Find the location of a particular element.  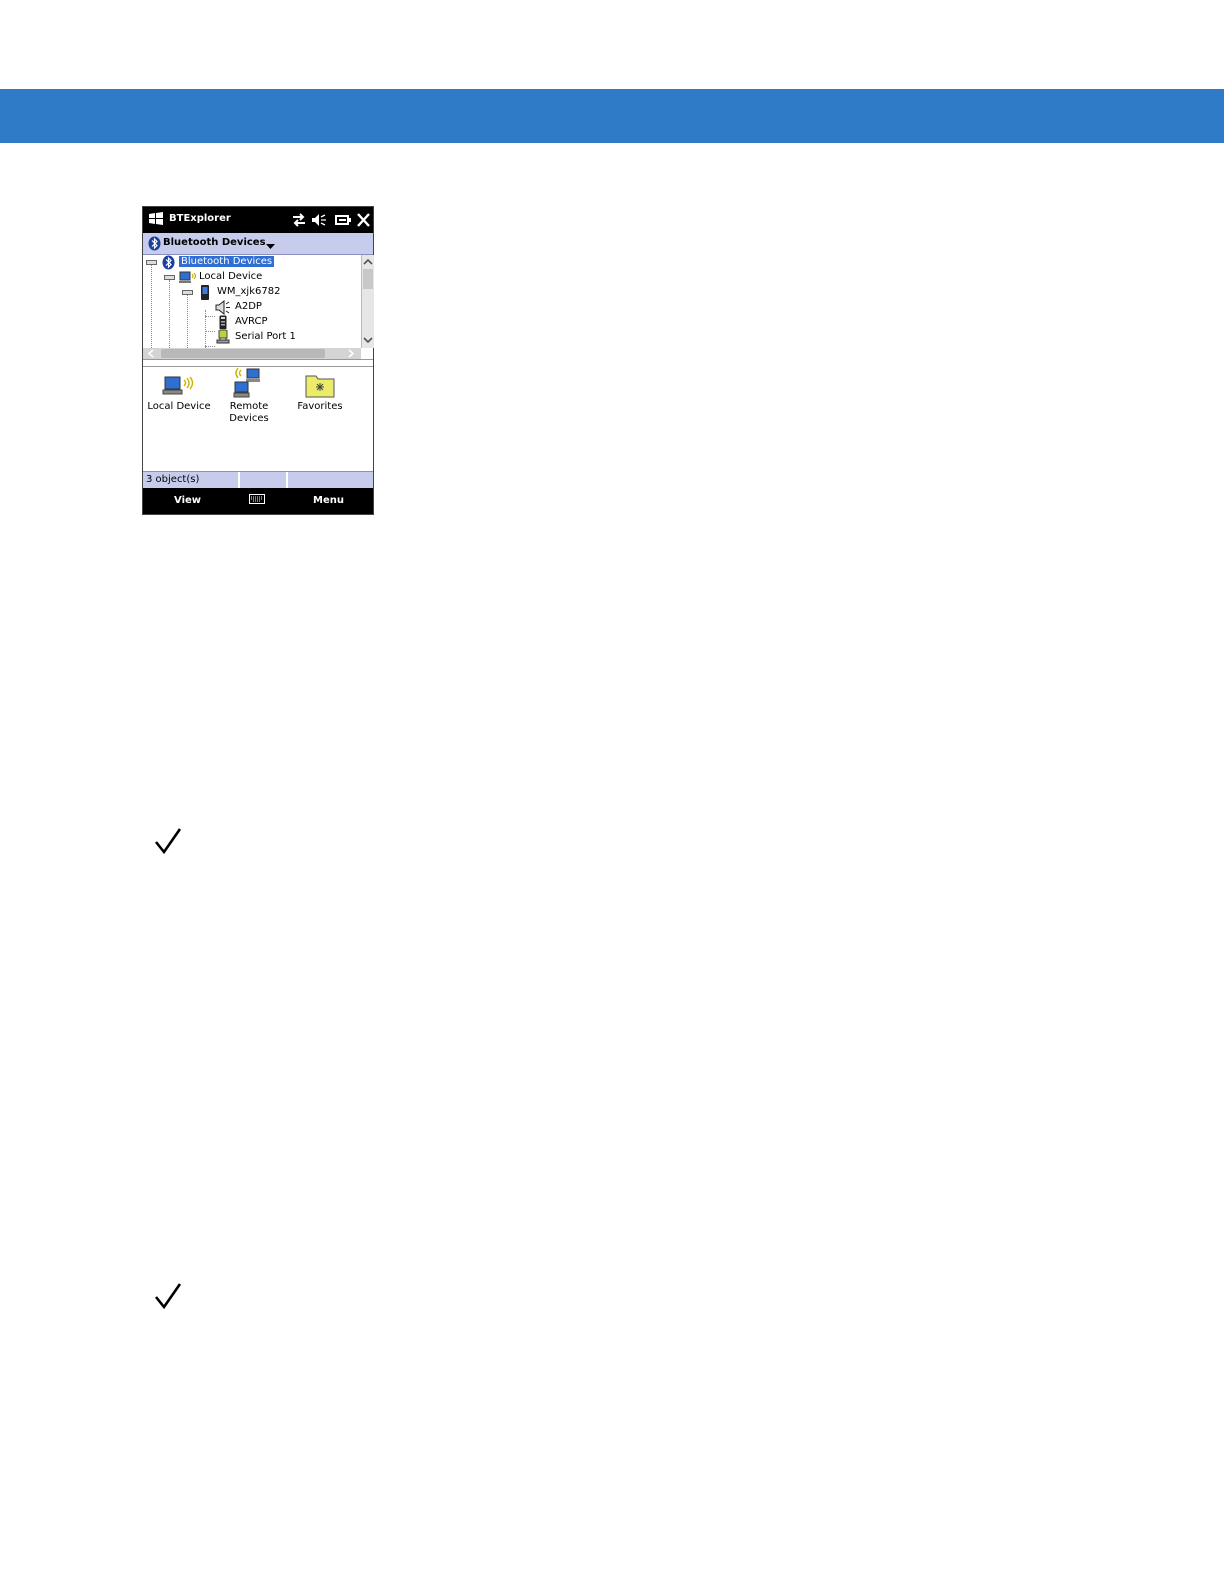

tree-item-service: AVRCP is located at coordinates (252, 322).